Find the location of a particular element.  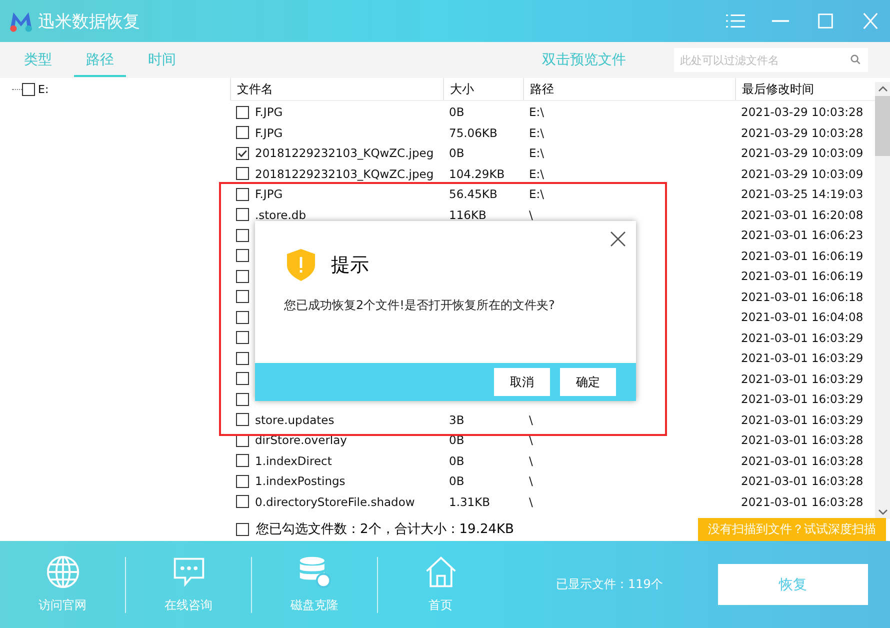

table-cell: .store.db is located at coordinates (280, 215).